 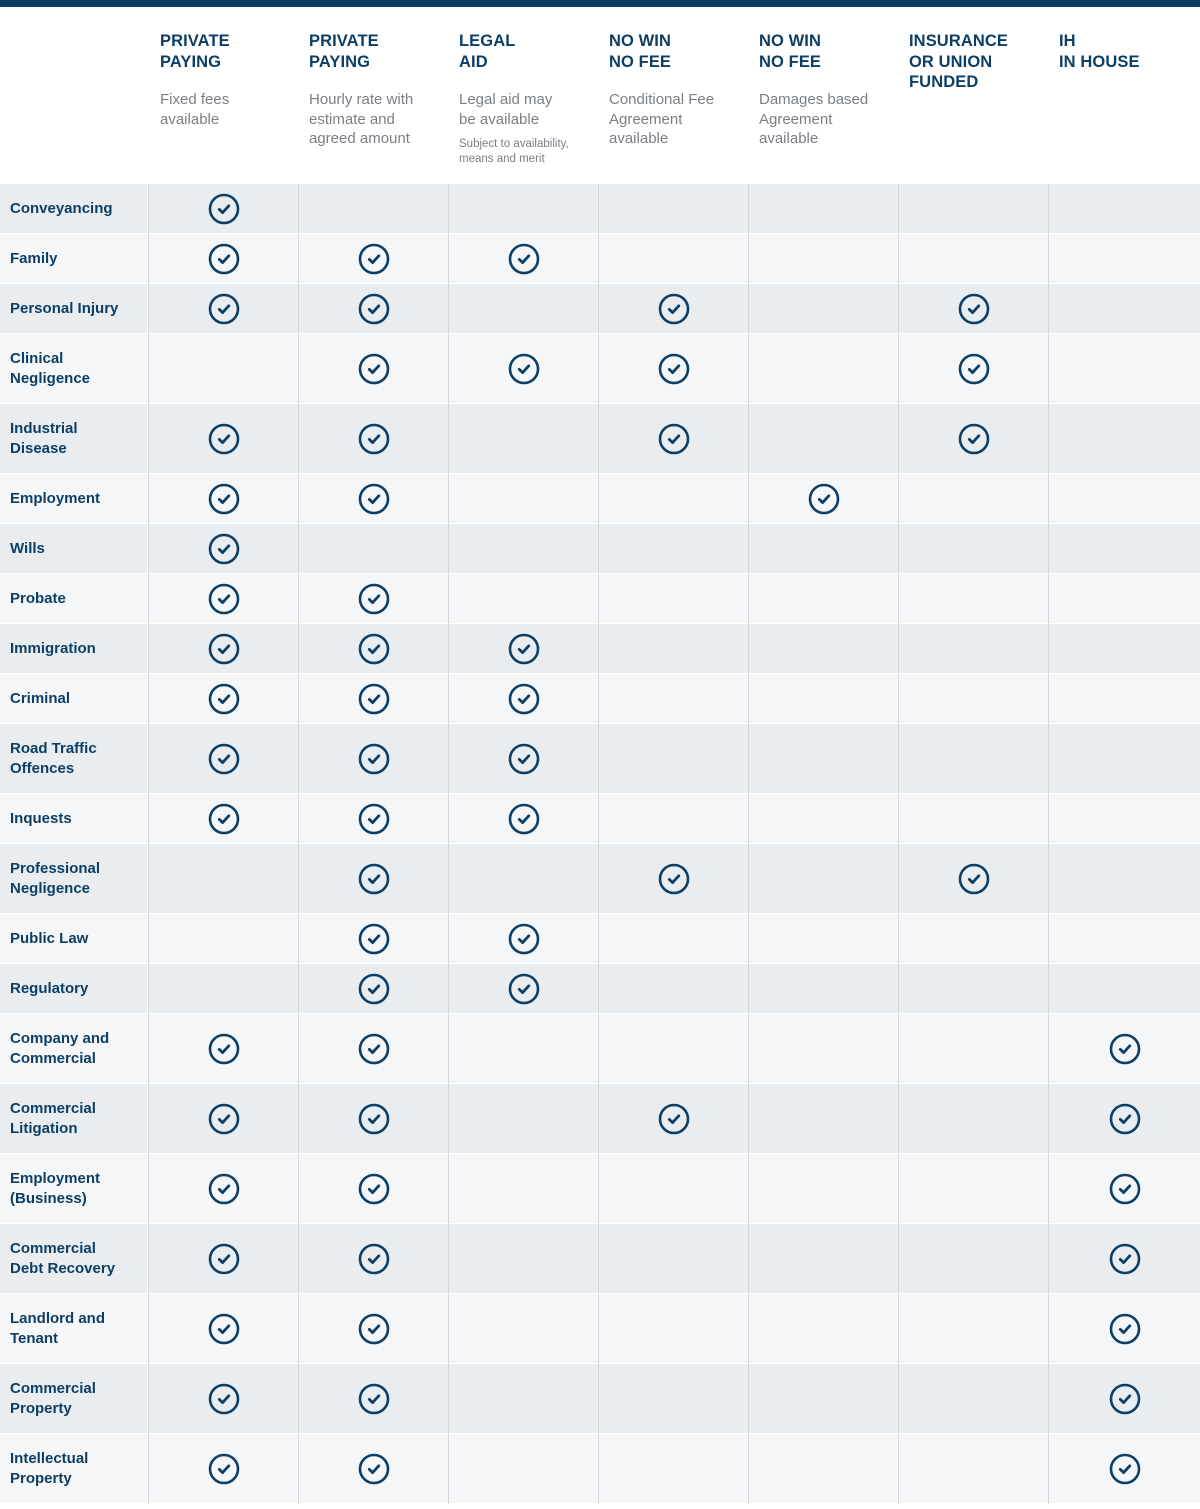 I want to click on practice-area-label: Intellectual Property, so click(x=49, y=1468).